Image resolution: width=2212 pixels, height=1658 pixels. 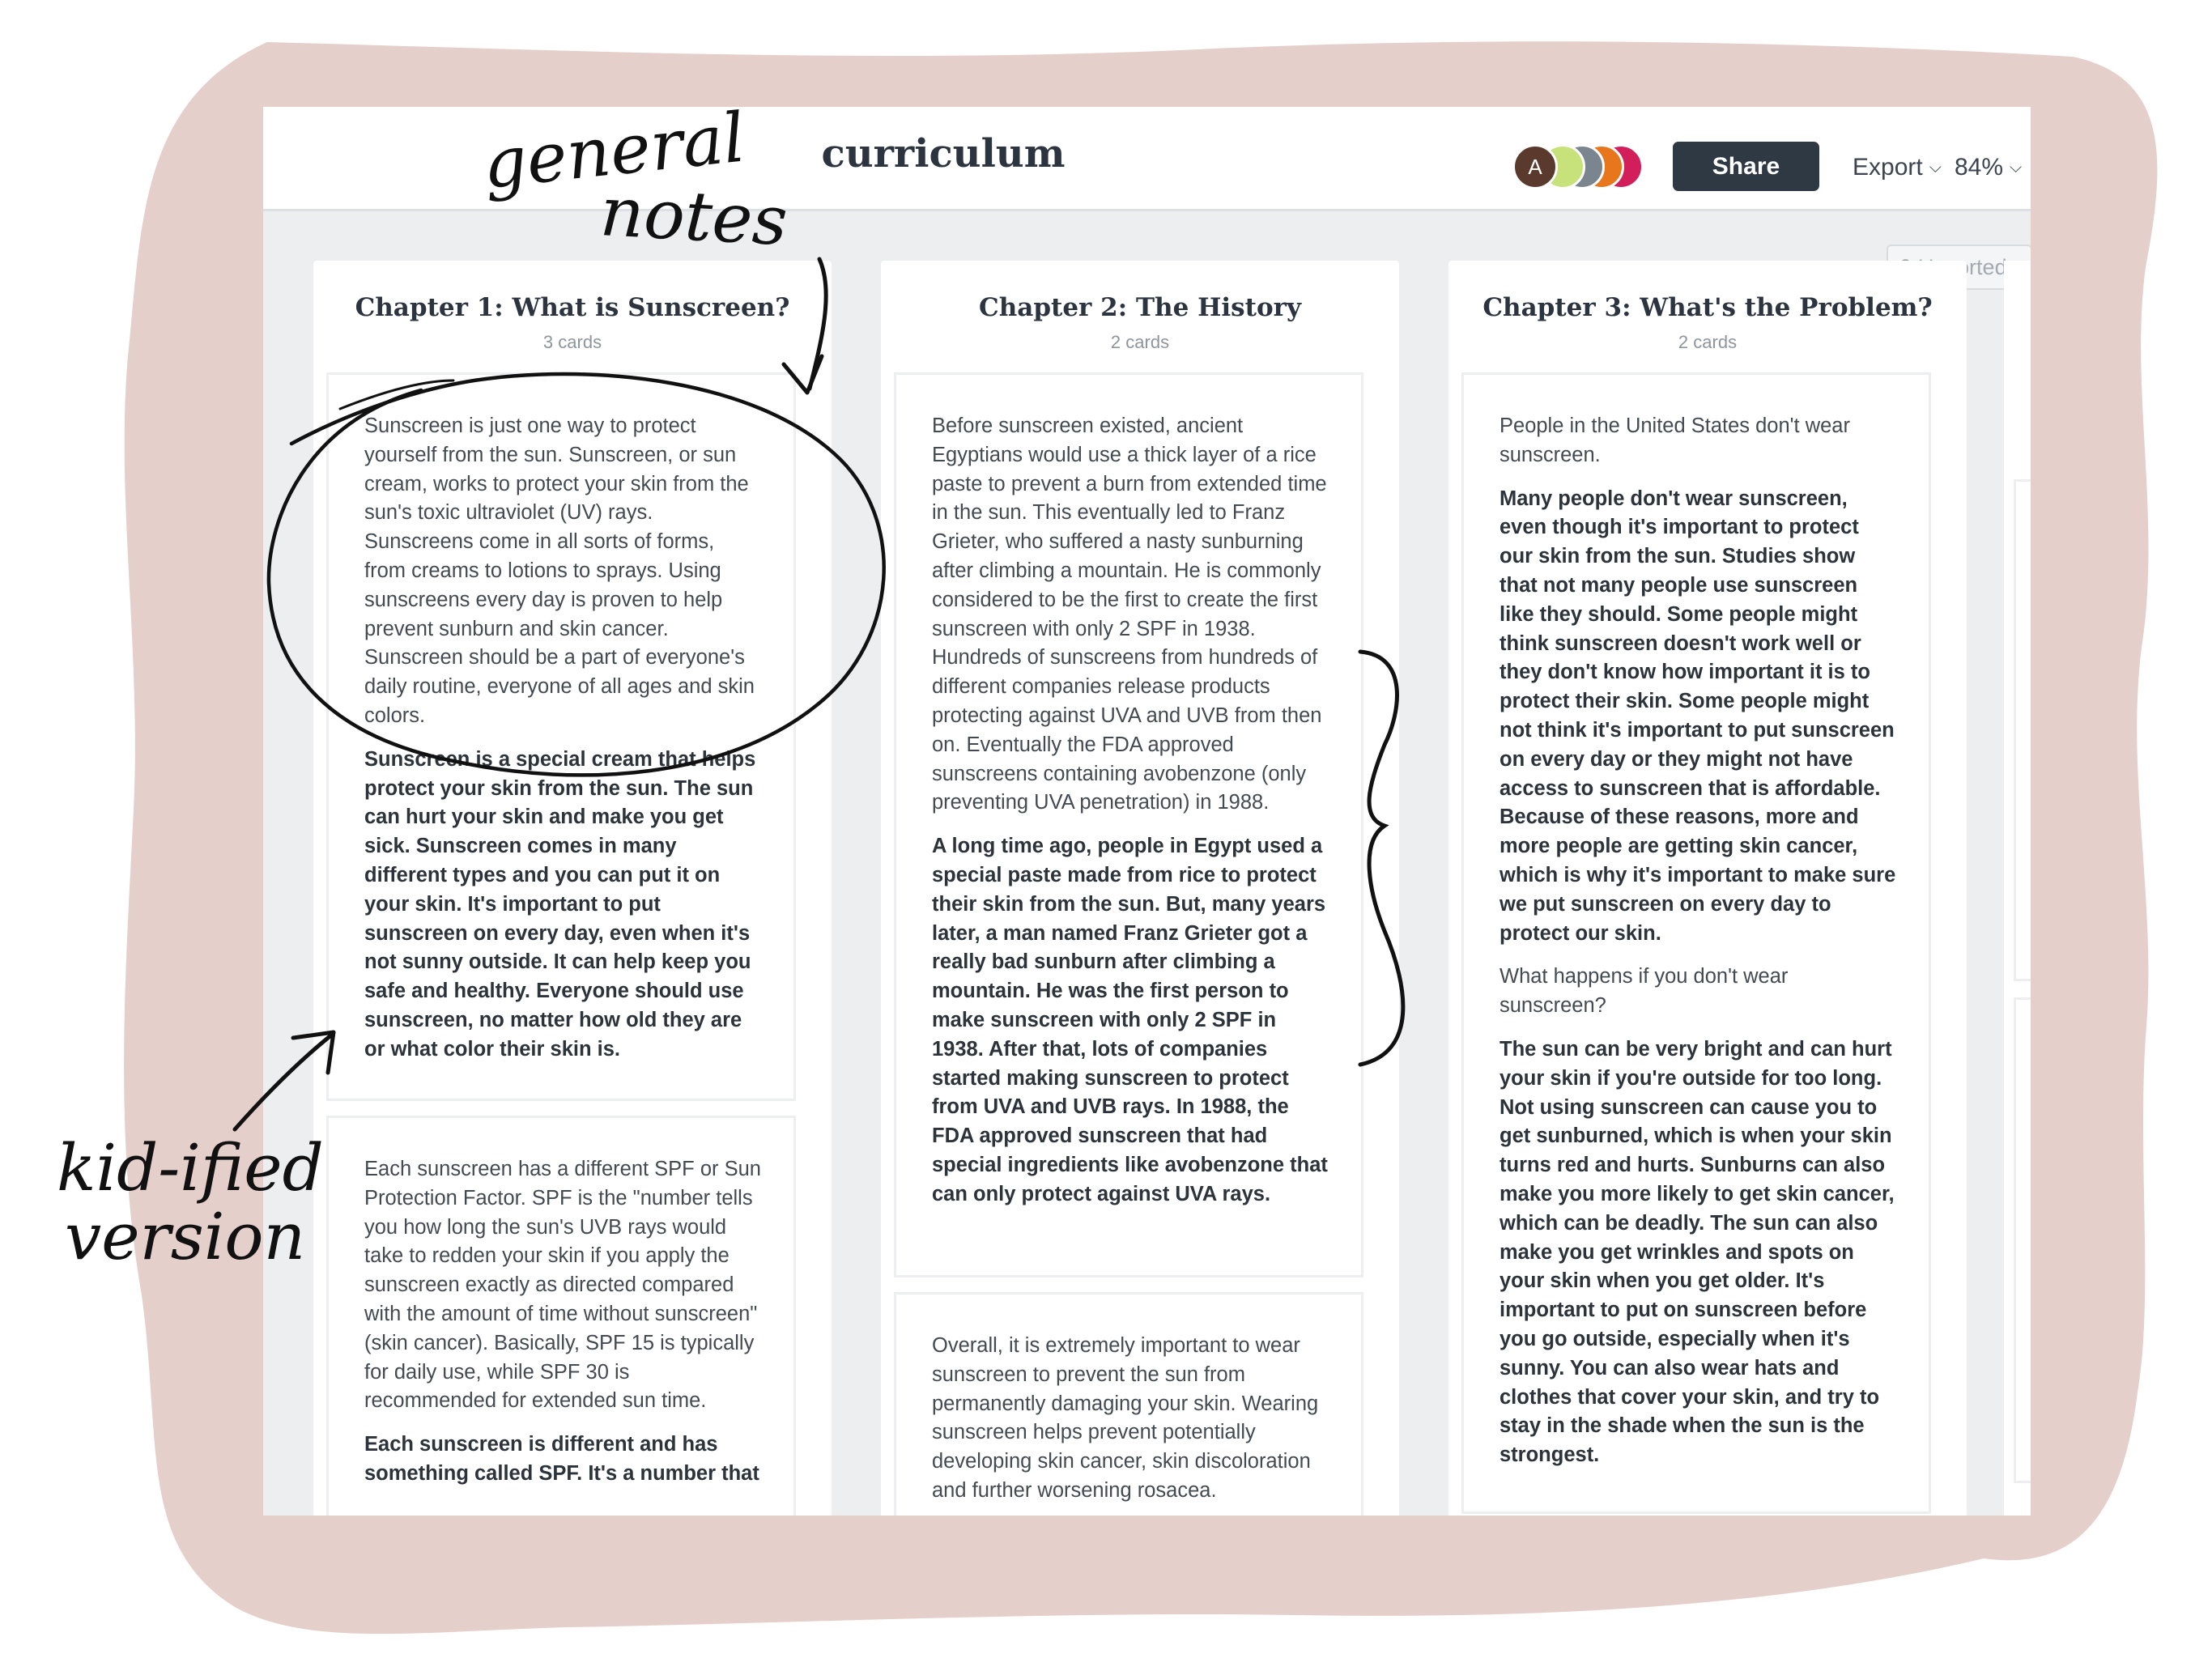 What do you see at coordinates (573, 307) in the screenshot?
I see `column-title: Chapter 1: What is Sunscreen?` at bounding box center [573, 307].